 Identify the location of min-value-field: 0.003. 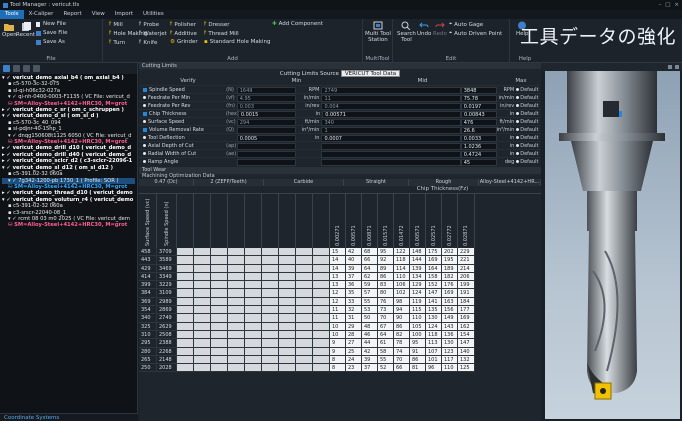
(266, 106).